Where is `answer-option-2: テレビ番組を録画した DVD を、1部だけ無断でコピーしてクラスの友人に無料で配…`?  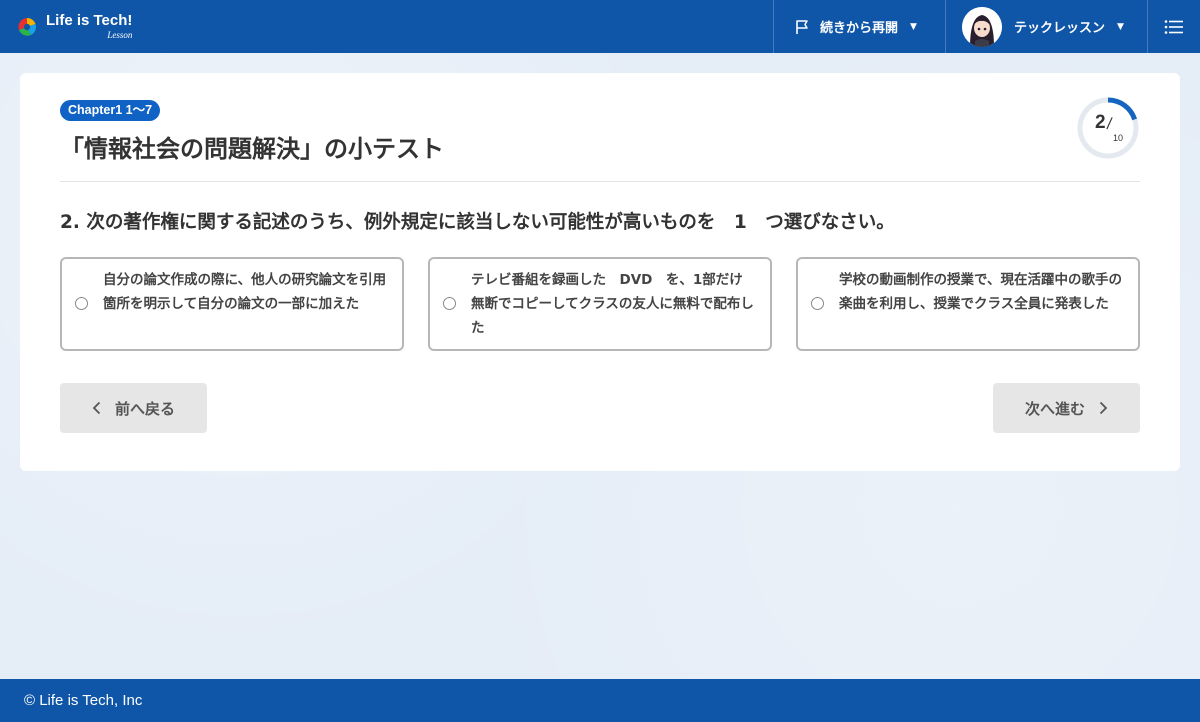 answer-option-2: テレビ番組を録画した DVD を、1部だけ無断でコピーしてクラスの友人に無料で配… is located at coordinates (600, 304).